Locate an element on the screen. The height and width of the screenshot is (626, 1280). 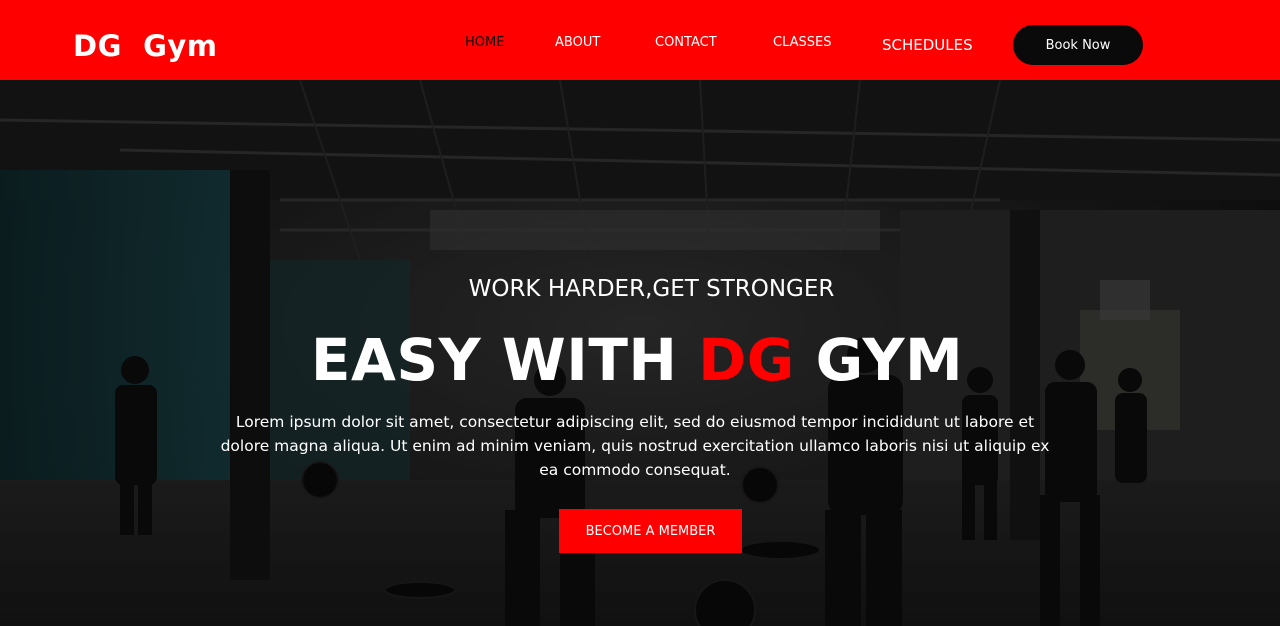
hero-headline: EASY WITH DG GYM is located at coordinates (637, 360).